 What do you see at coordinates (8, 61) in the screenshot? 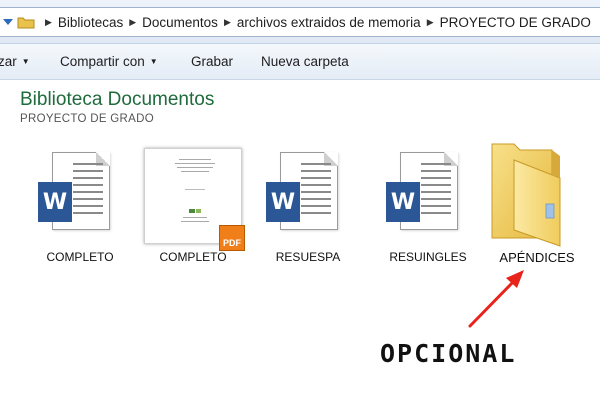
I see `organize-label: zar` at bounding box center [8, 61].